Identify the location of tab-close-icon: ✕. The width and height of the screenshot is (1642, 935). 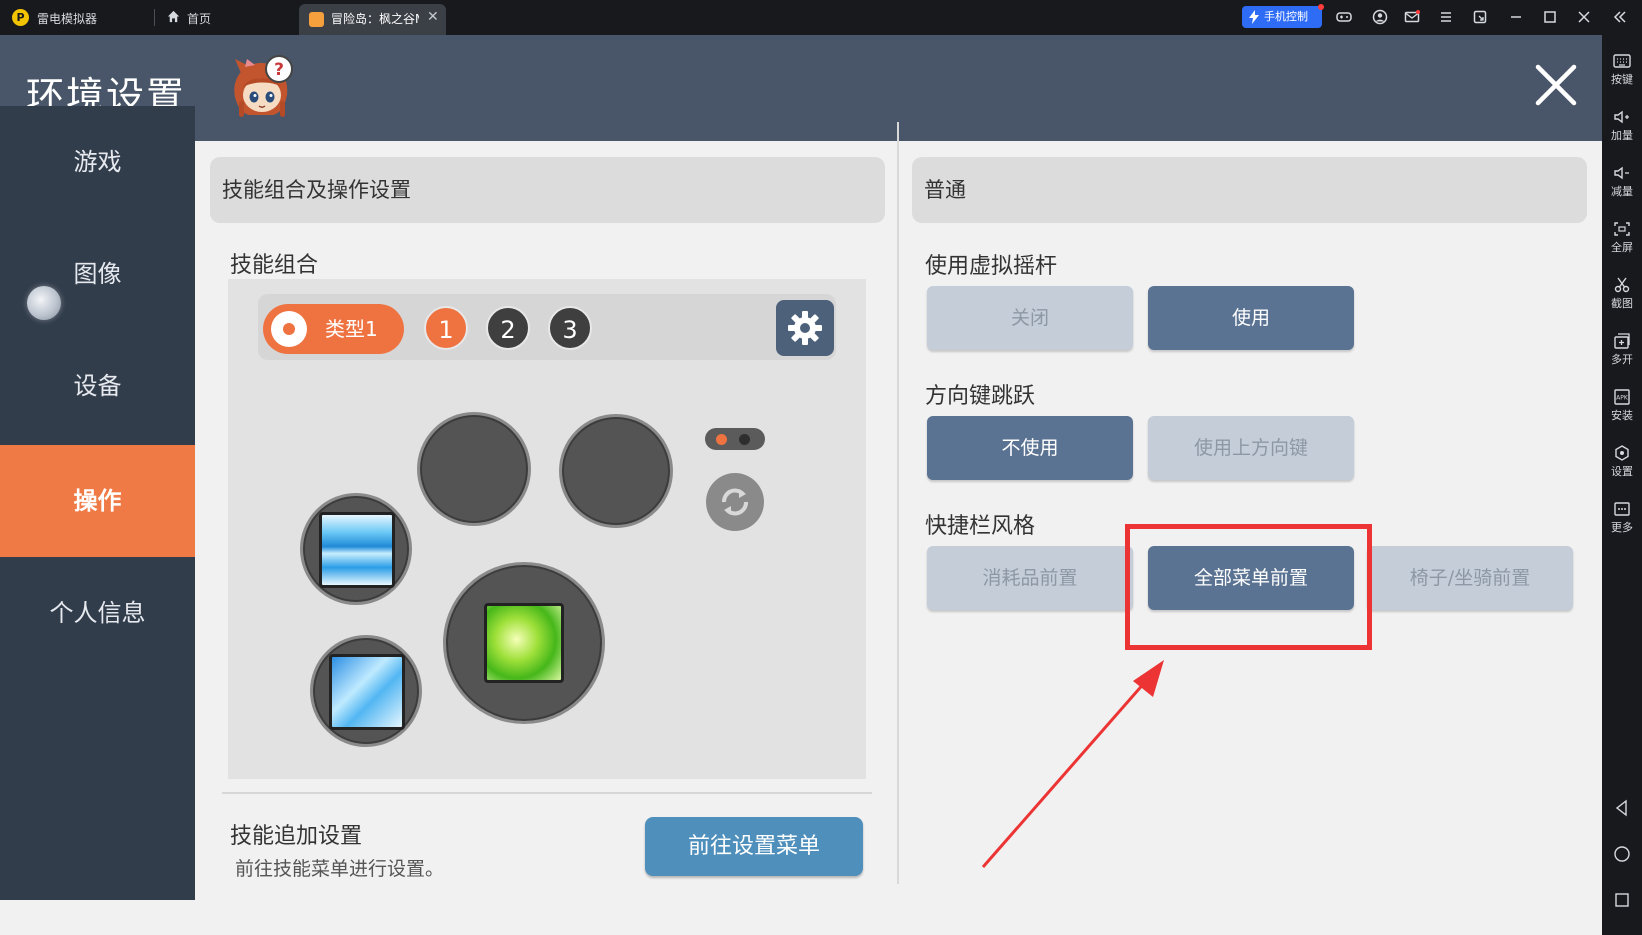
(433, 17).